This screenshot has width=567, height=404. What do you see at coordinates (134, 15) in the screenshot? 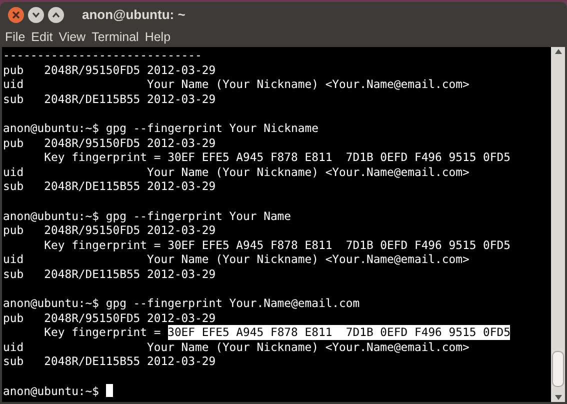
I see `window-title: anon@ubuntu: ~` at bounding box center [134, 15].